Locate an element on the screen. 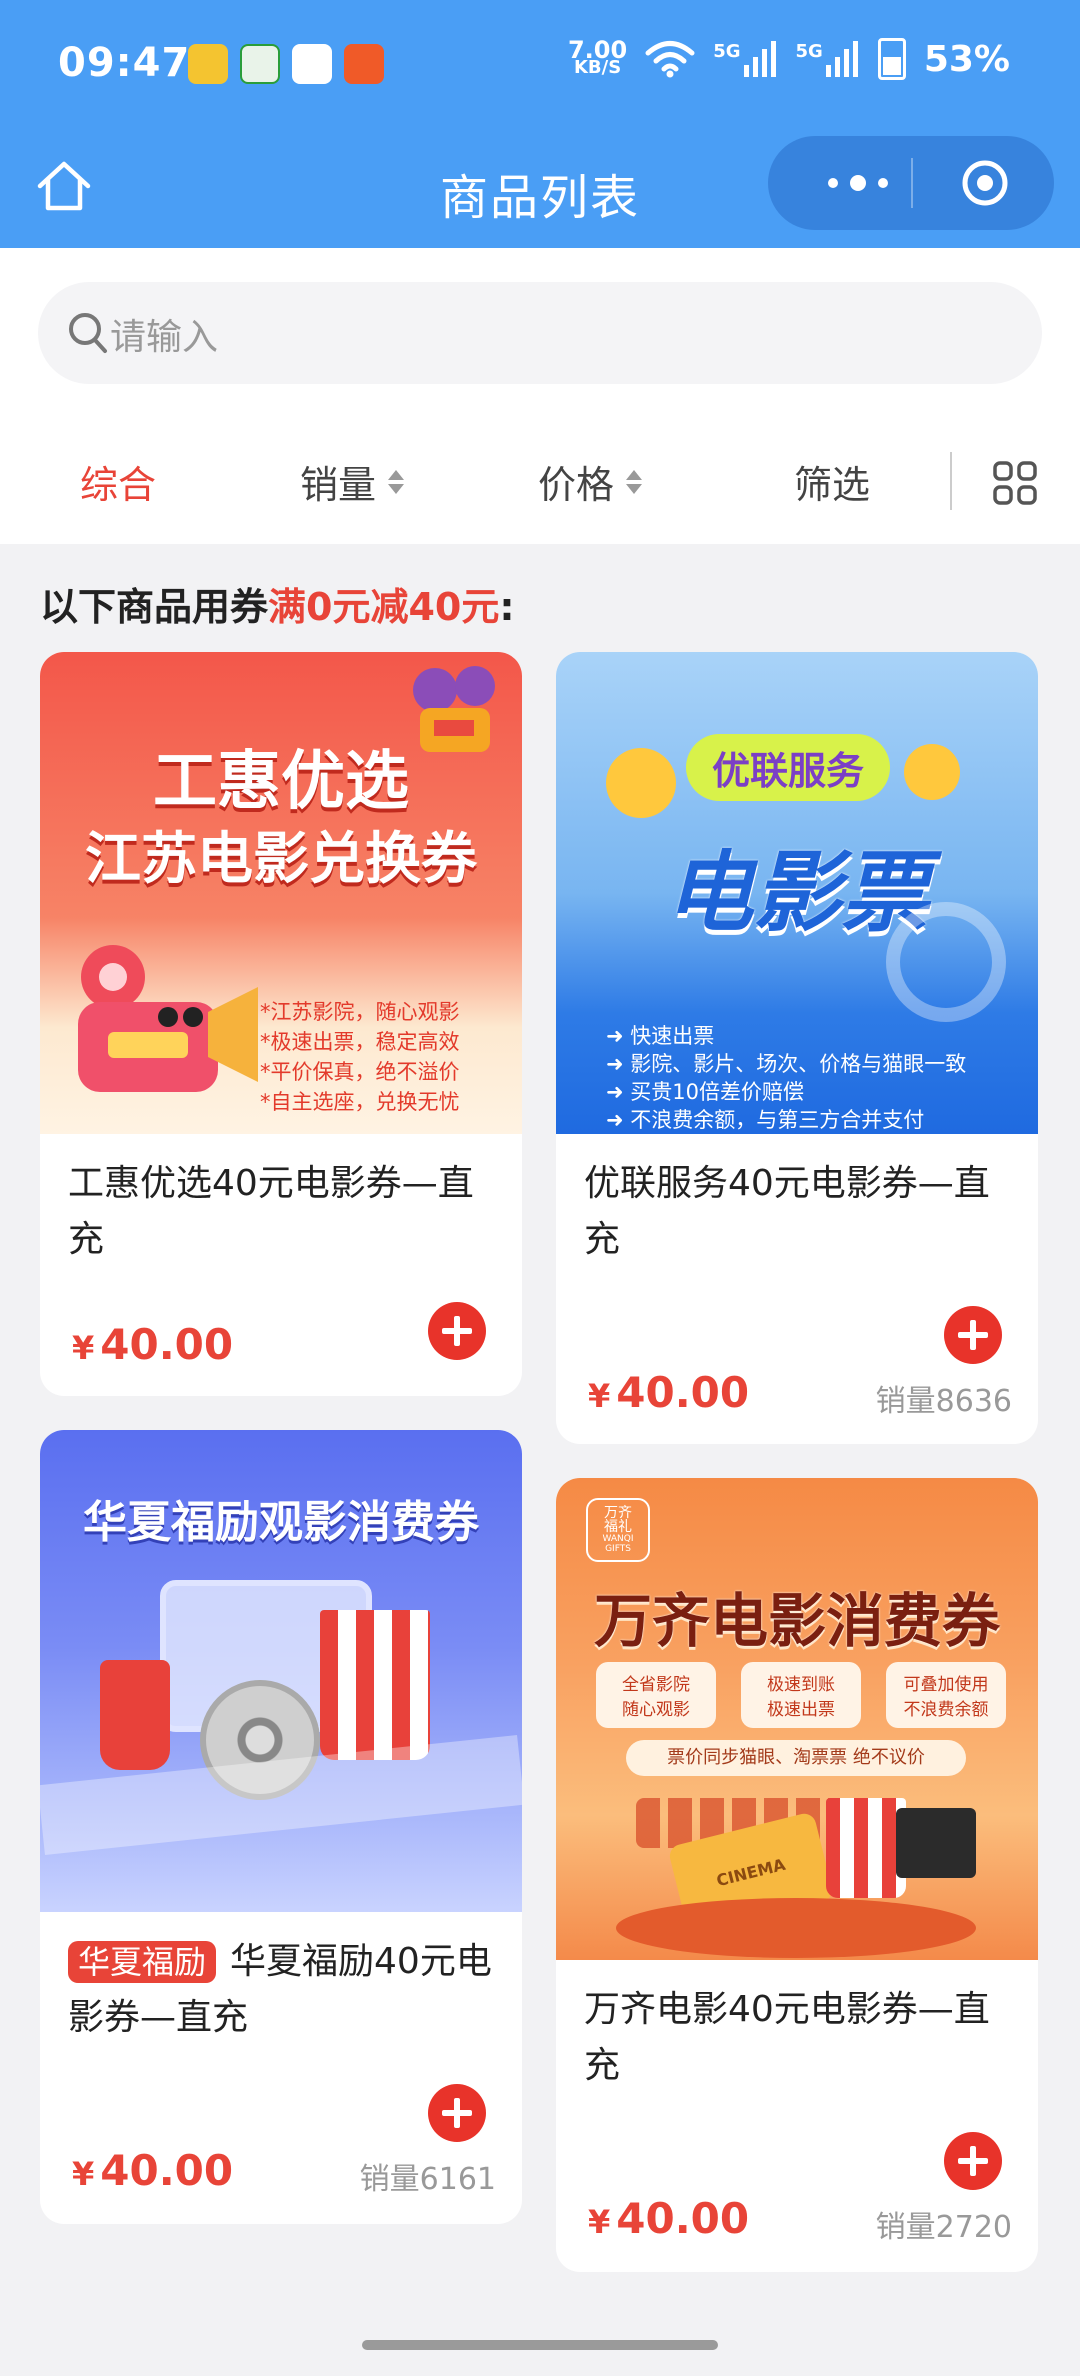  tab-label: 筛选 is located at coordinates (832, 485).